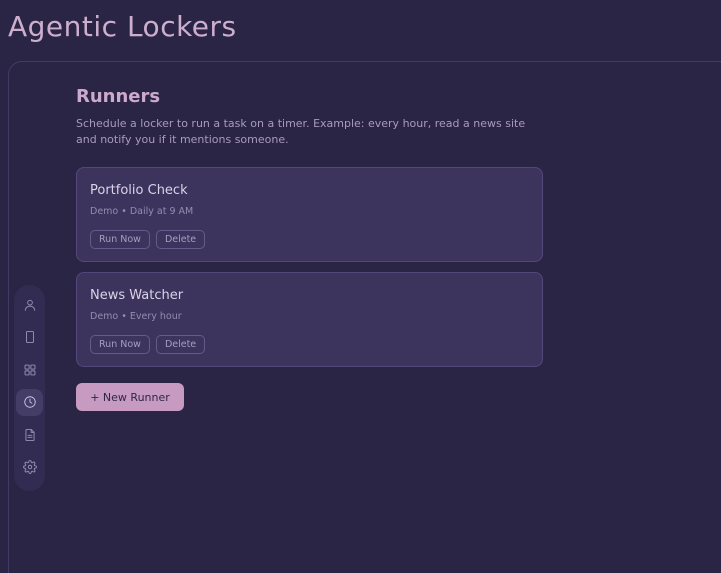 Image resolution: width=721 pixels, height=573 pixels. Describe the element at coordinates (137, 295) in the screenshot. I see `runner-name: News Watcher` at that location.